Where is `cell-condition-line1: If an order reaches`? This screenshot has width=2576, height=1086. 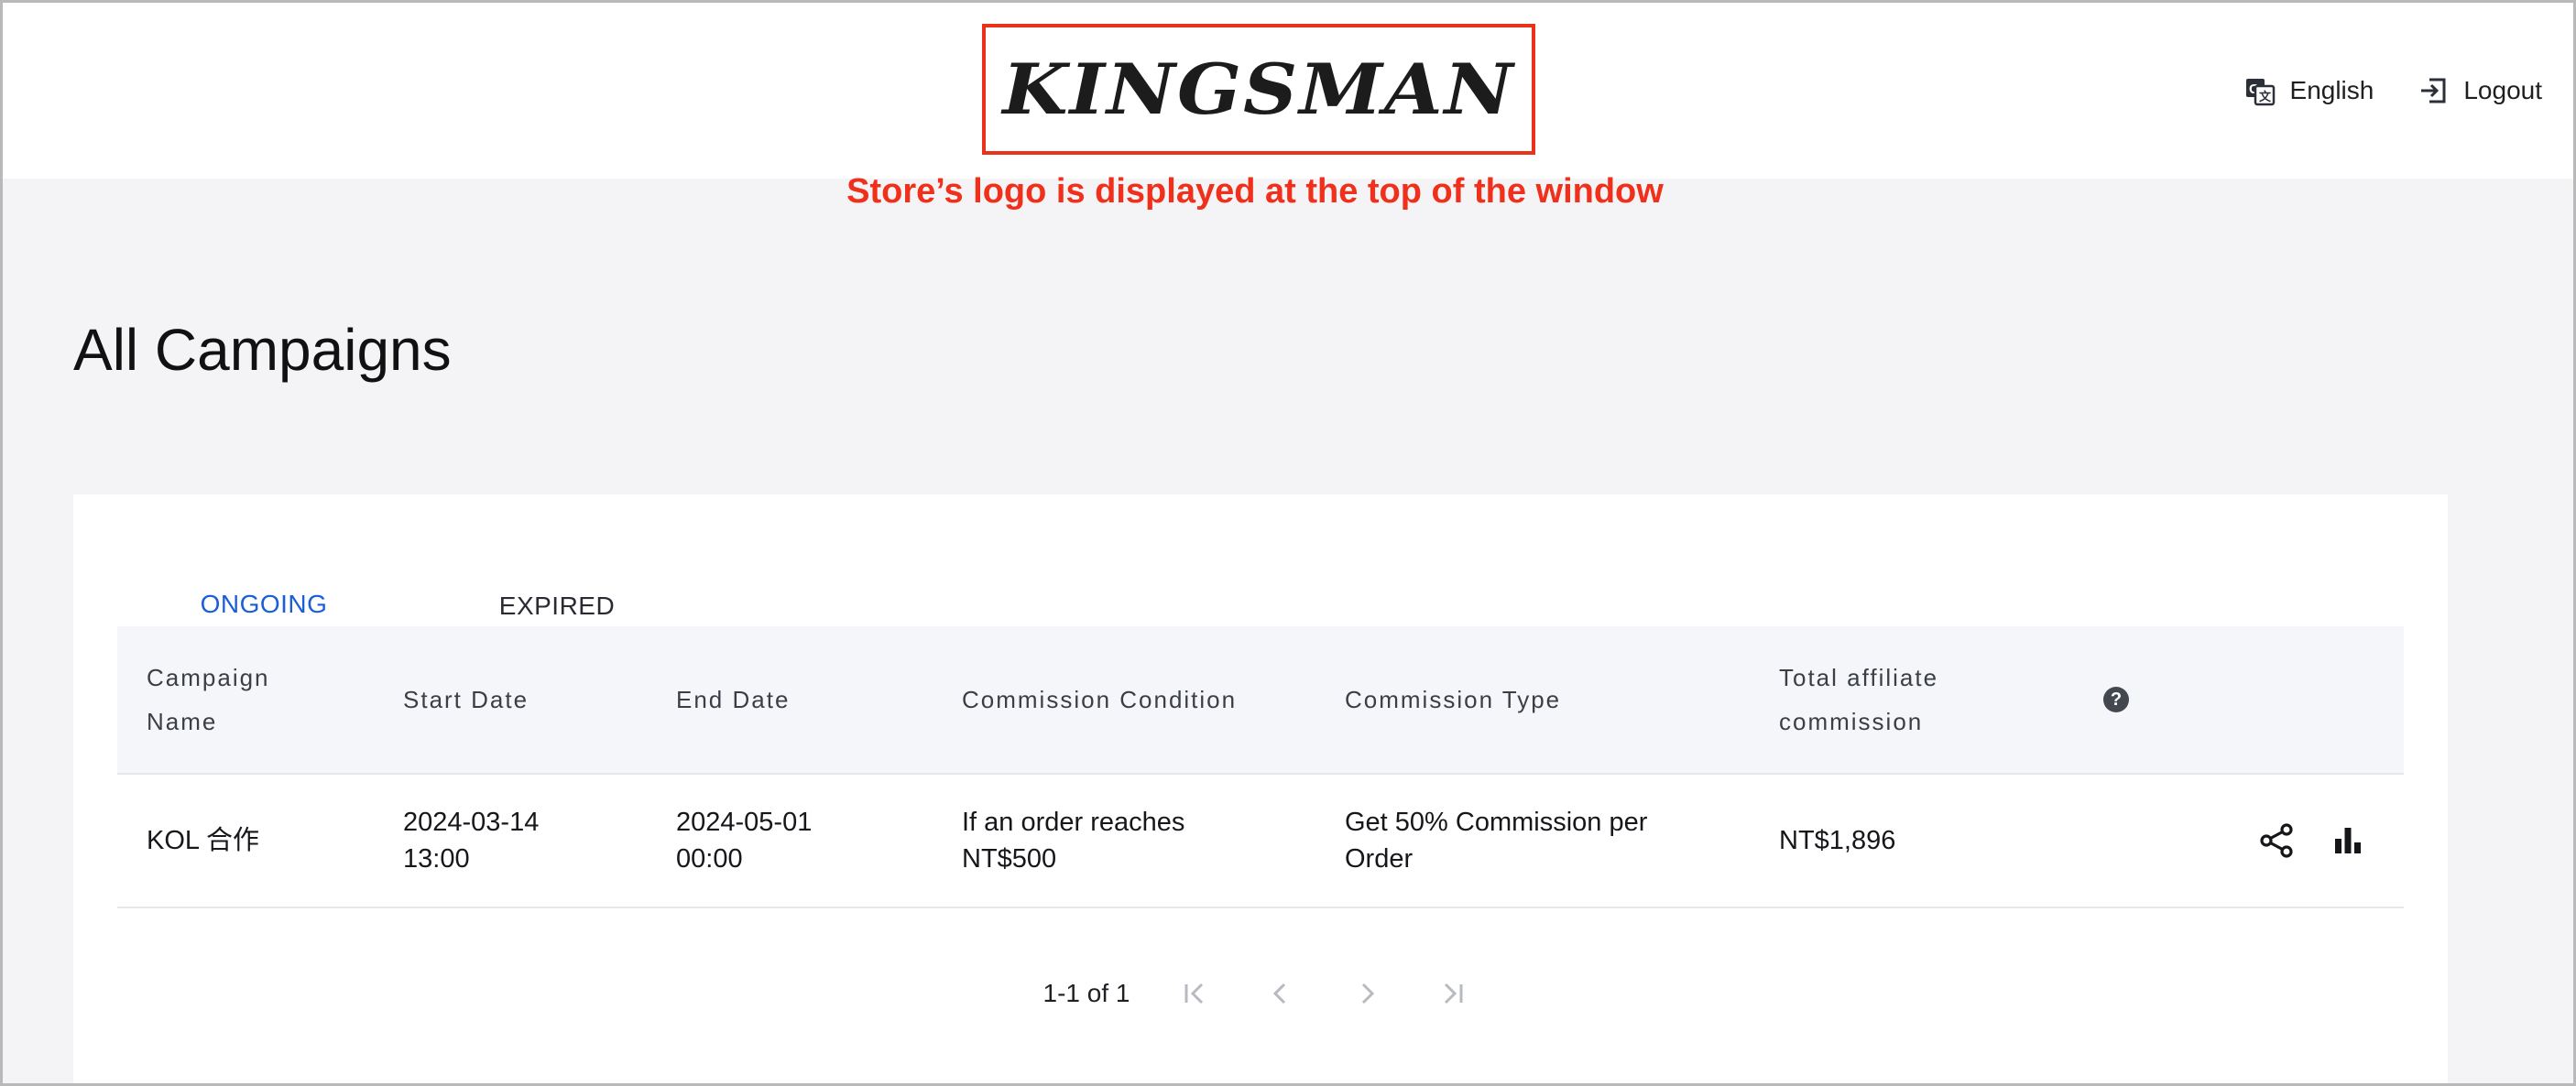
cell-condition-line1: If an order reaches is located at coordinates (1074, 822).